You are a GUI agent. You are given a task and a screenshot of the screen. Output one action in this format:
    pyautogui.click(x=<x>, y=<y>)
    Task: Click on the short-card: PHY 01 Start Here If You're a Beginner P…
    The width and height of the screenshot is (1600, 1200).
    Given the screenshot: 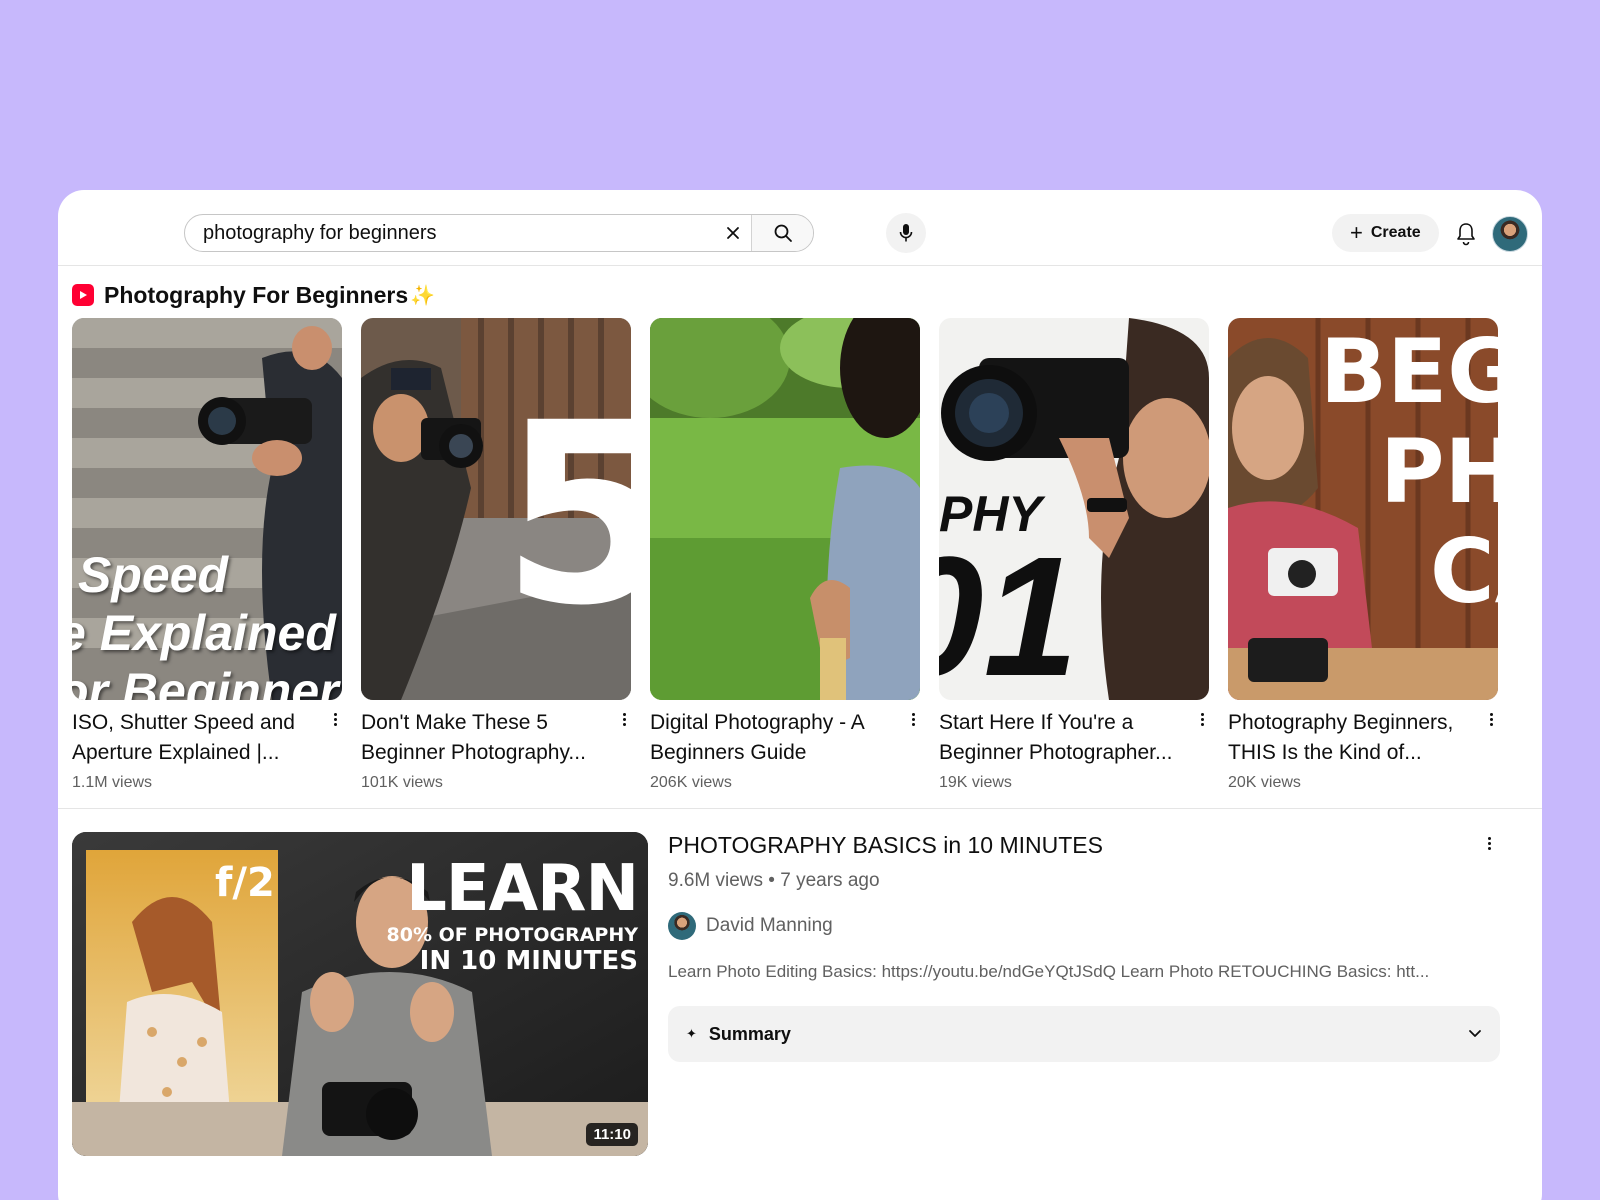 What is the action you would take?
    pyautogui.click(x=1074, y=555)
    